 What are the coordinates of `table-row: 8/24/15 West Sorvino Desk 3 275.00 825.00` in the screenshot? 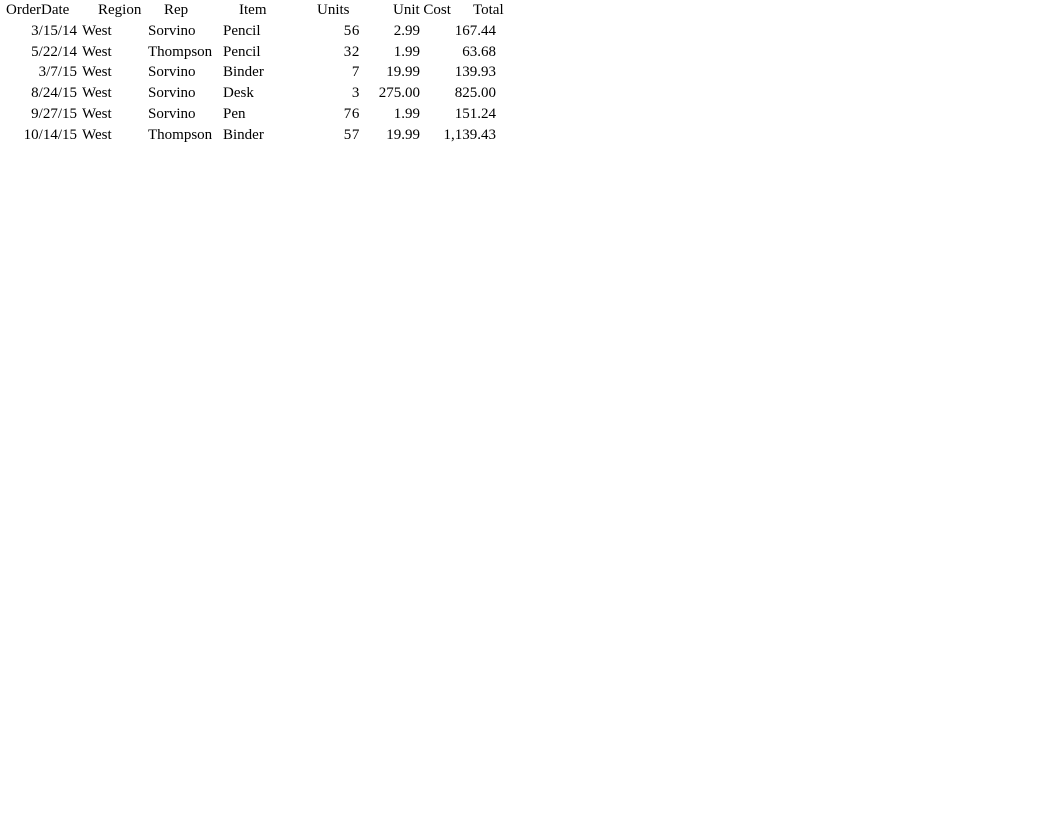 It's located at (274, 93).